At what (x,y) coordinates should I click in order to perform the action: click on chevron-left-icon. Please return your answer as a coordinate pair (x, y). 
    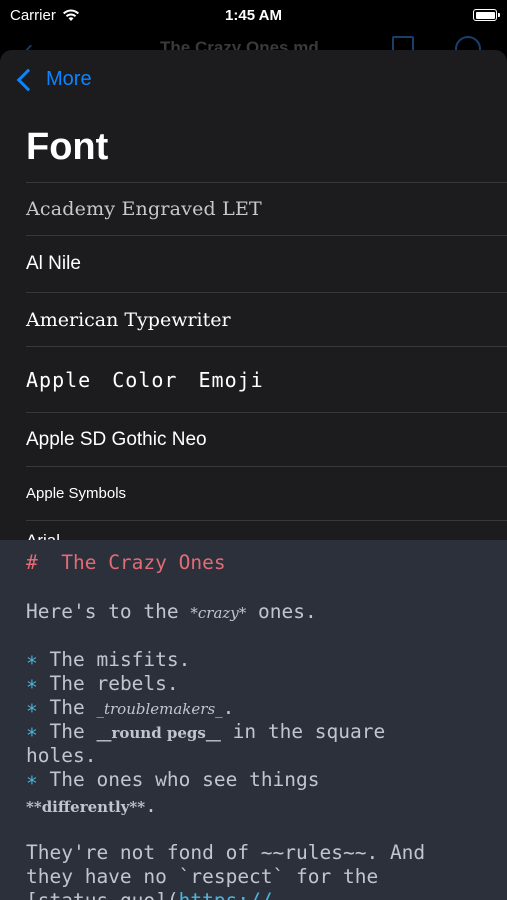
    Looking at the image, I should click on (28, 79).